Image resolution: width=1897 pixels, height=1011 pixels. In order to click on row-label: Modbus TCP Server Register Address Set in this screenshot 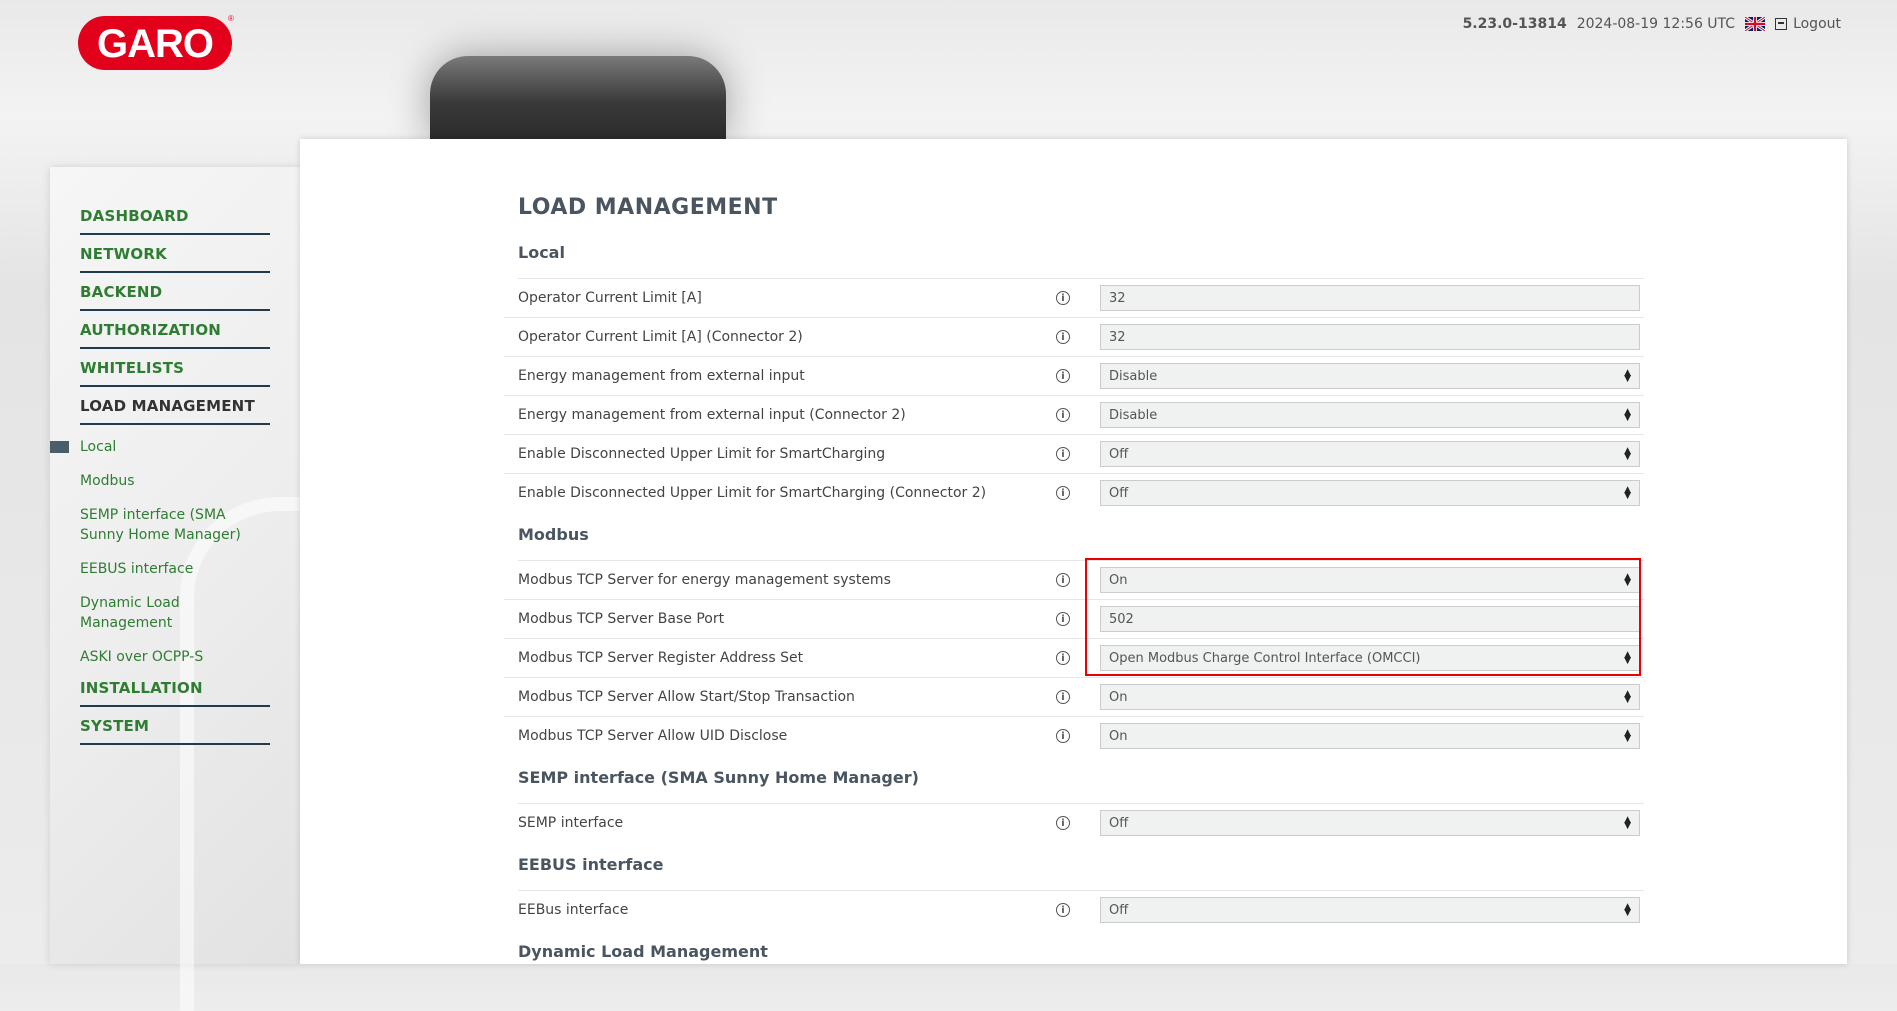, I will do `click(661, 658)`.